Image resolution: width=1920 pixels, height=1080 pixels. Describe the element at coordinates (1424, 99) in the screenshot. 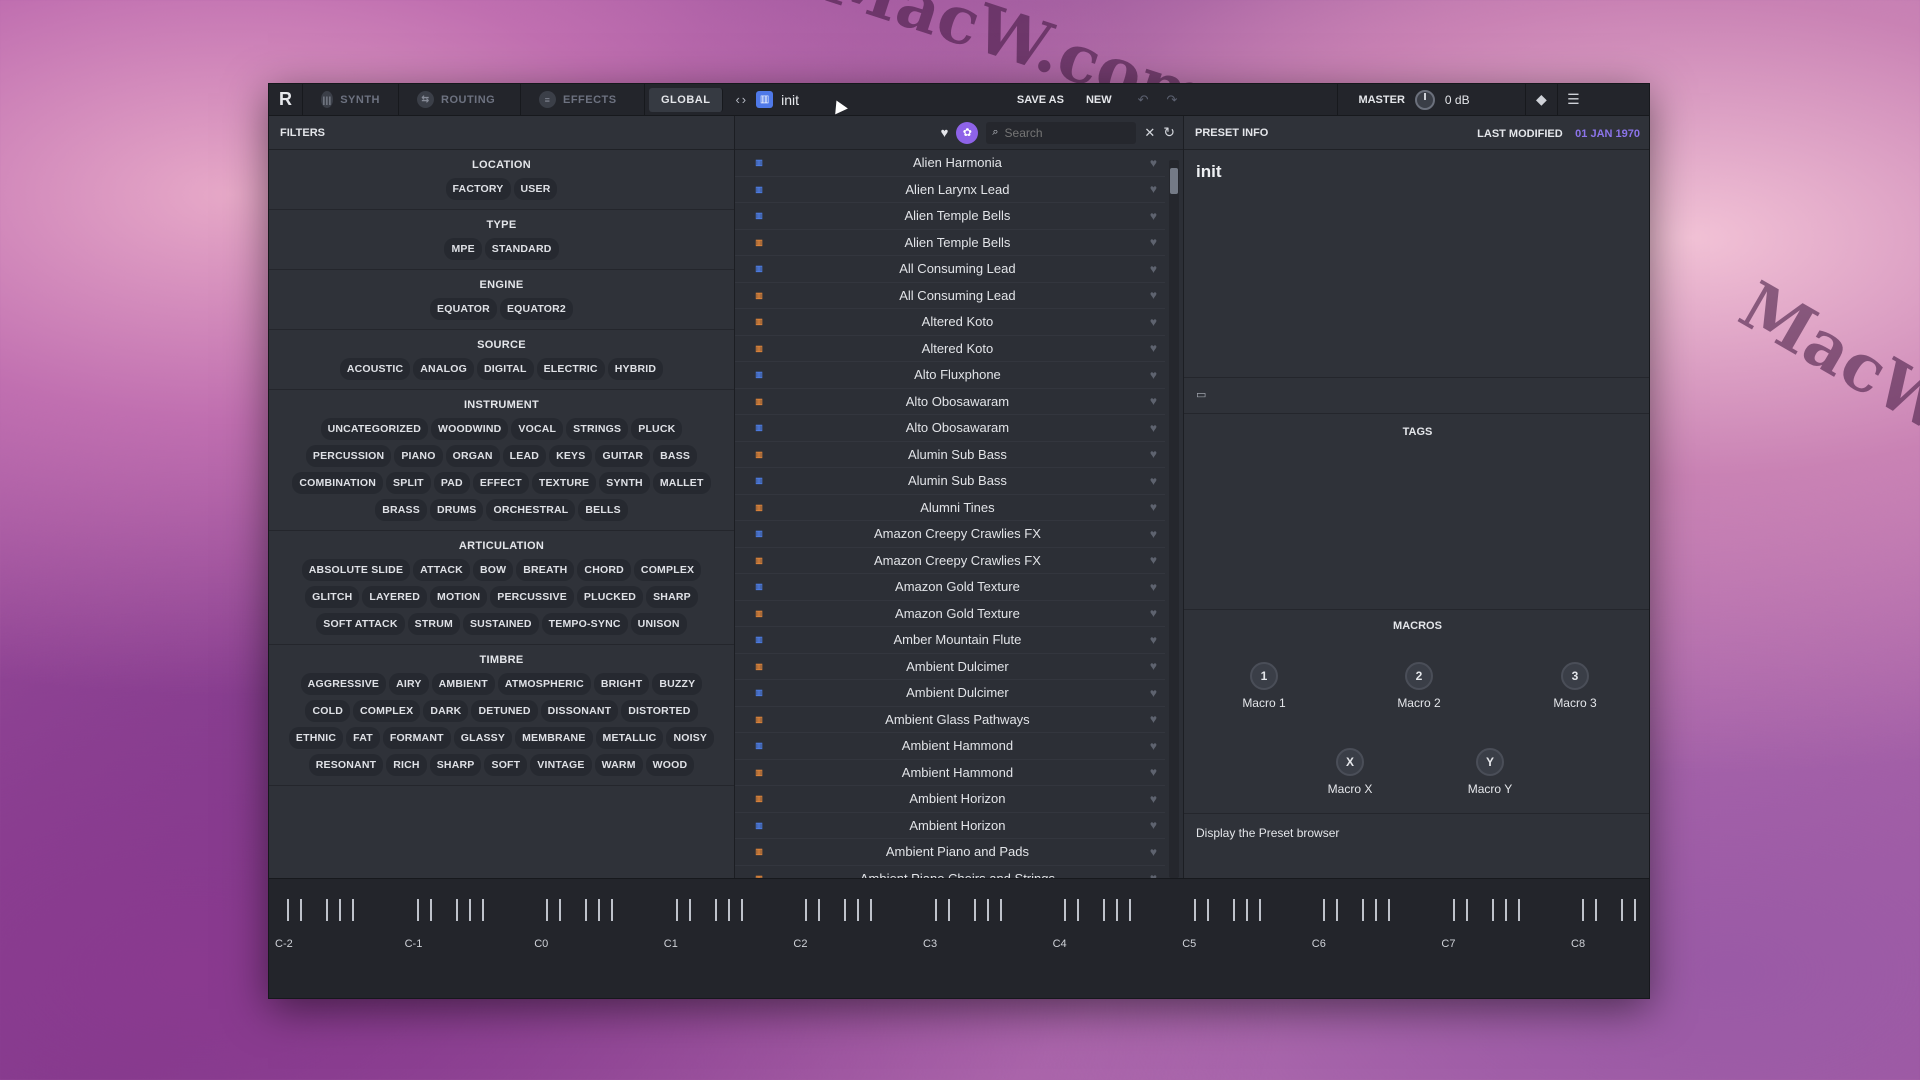

I see `master-knob` at that location.